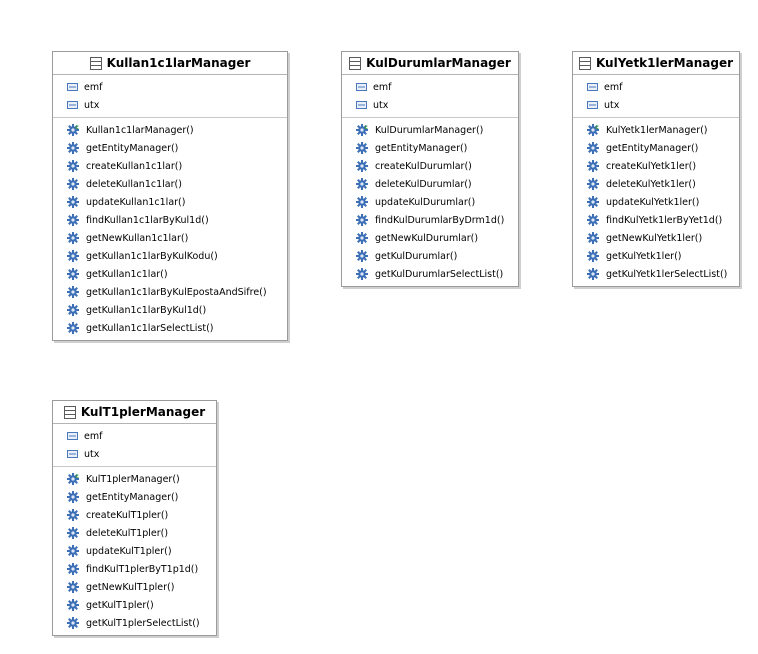 This screenshot has height=654, width=758. What do you see at coordinates (170, 274) in the screenshot?
I see `method-row: getKullan1c1lar()` at bounding box center [170, 274].